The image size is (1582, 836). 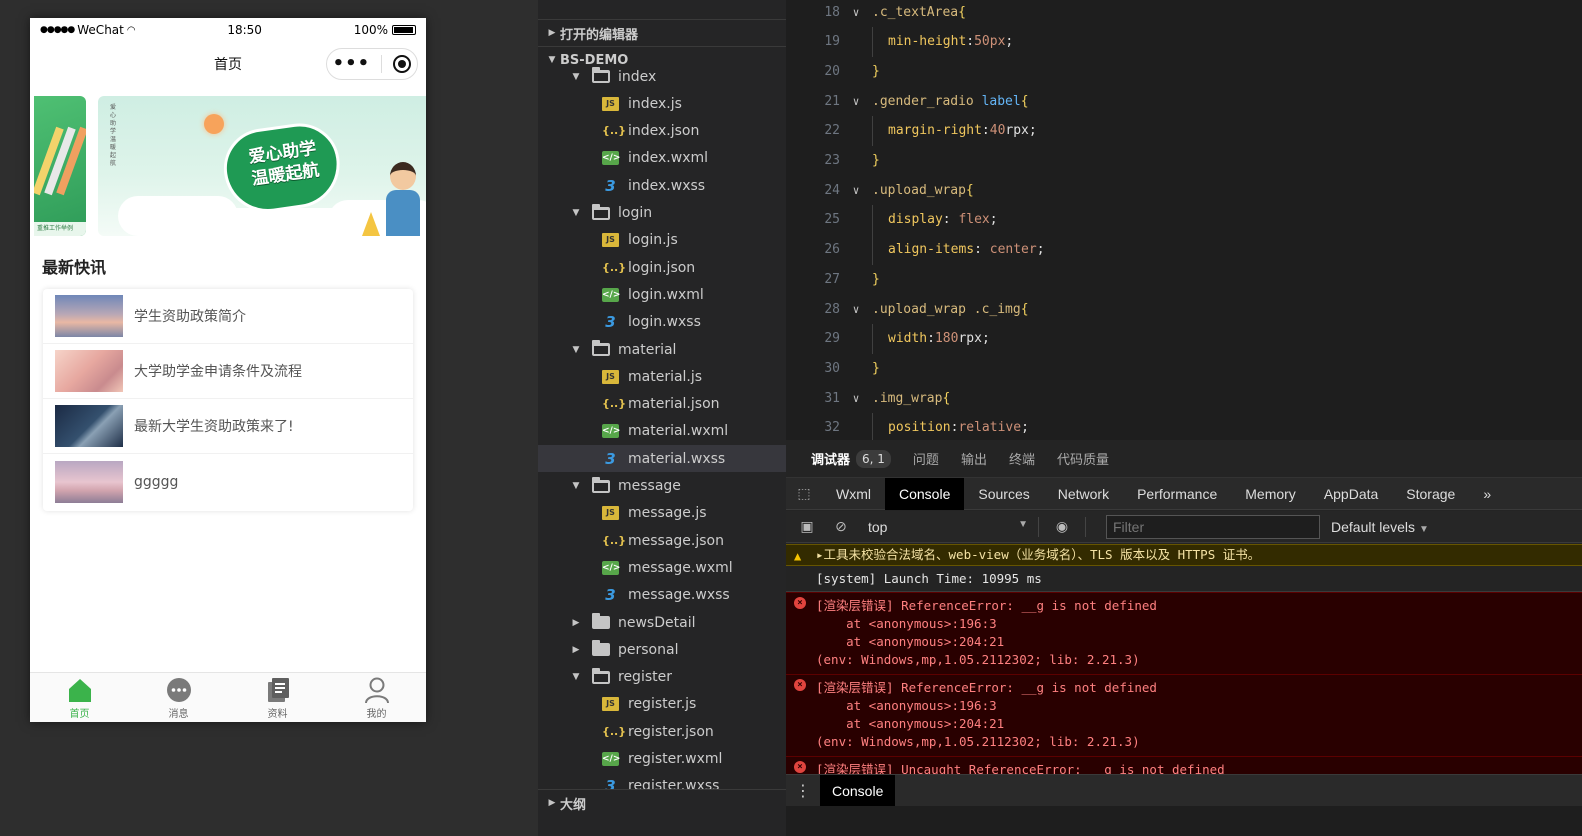 What do you see at coordinates (1184, 338) in the screenshot?
I see `code-line: 29 width:180 rpx;` at bounding box center [1184, 338].